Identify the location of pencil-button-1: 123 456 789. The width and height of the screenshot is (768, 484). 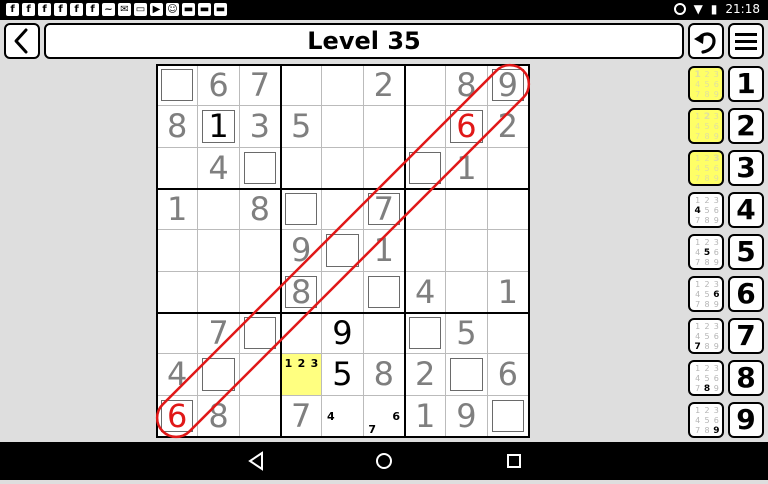
(706, 84).